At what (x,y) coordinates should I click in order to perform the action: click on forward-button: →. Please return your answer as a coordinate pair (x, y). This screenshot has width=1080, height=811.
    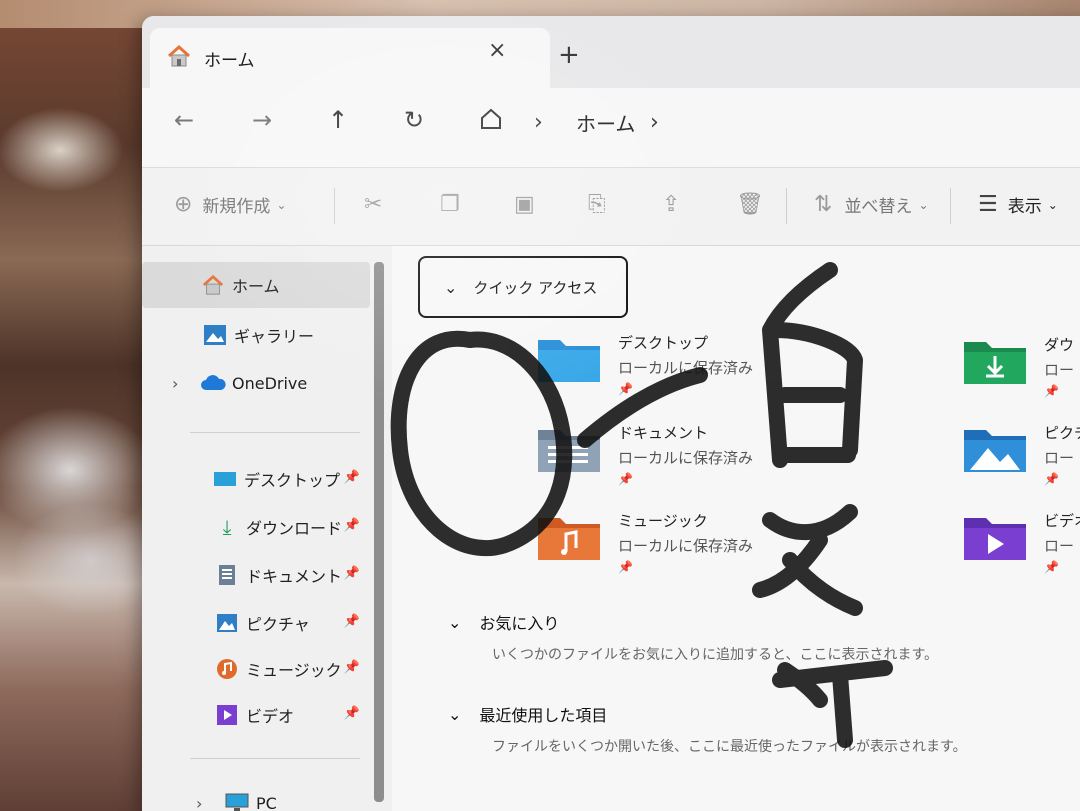
    Looking at the image, I should click on (262, 120).